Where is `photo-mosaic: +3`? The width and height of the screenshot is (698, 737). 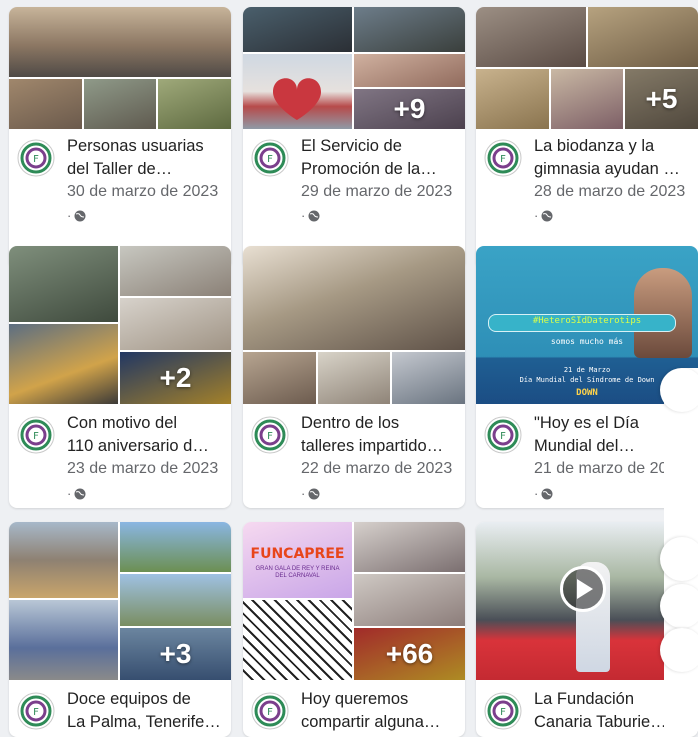
photo-mosaic: +3 is located at coordinates (120, 601).